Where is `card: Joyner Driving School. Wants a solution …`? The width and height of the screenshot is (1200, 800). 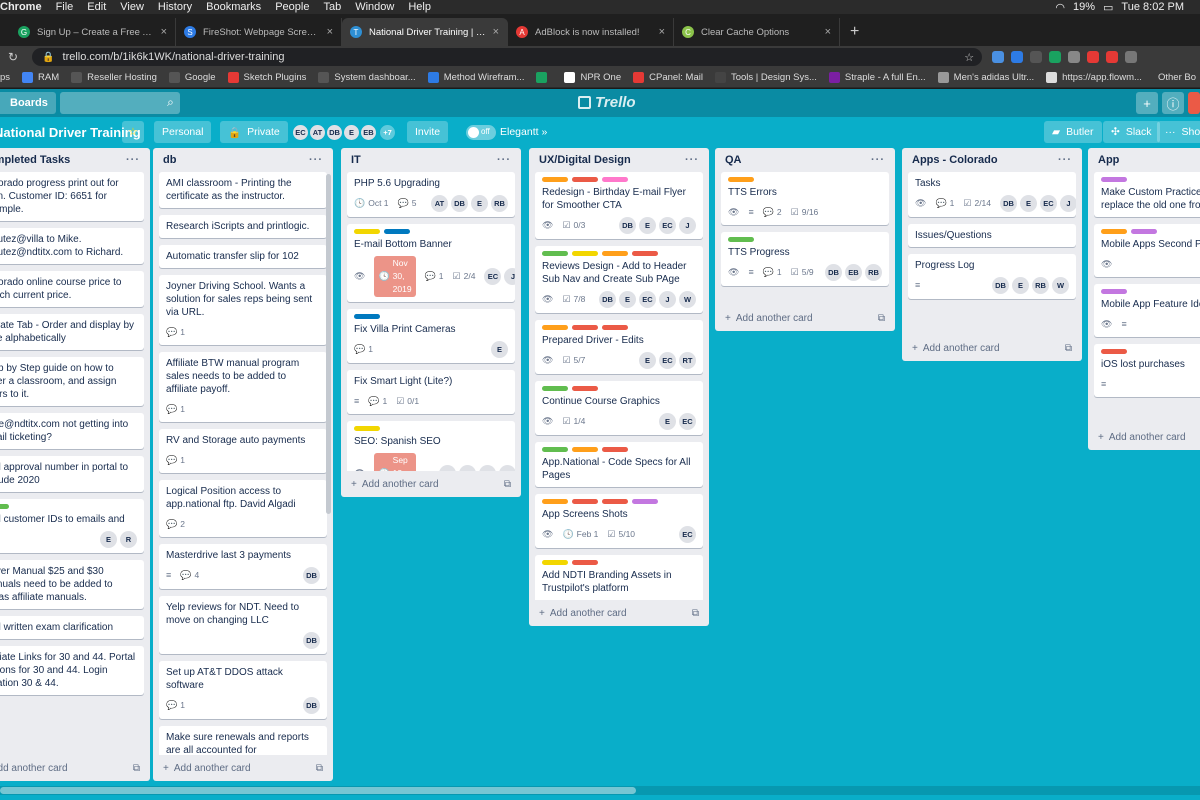
card: Joyner Driving School. Wants a solution … is located at coordinates (243, 310).